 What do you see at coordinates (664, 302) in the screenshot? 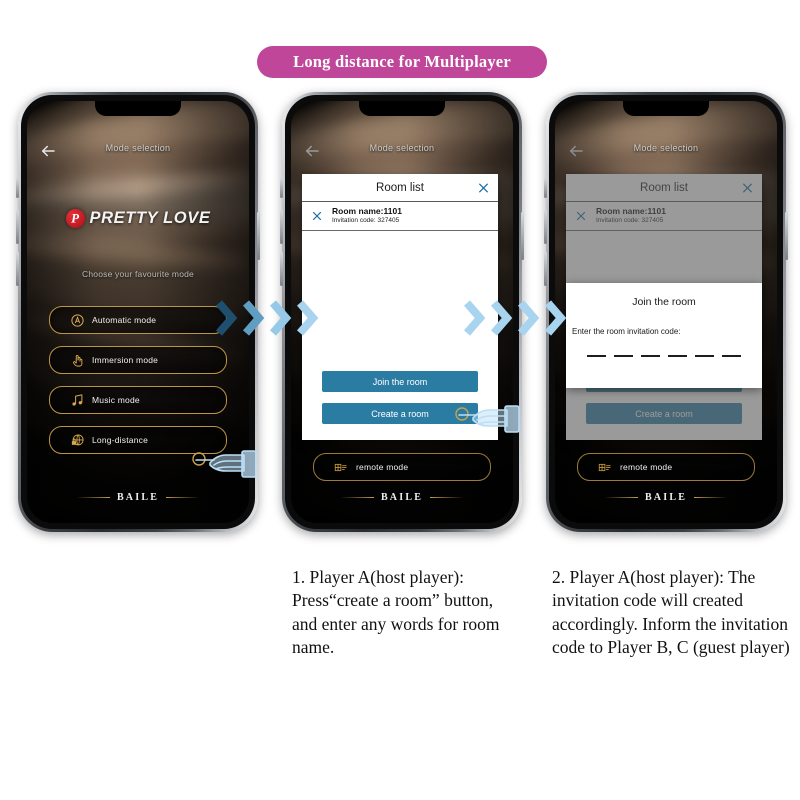
I see `join-dialog-title: Join the room` at bounding box center [664, 302].